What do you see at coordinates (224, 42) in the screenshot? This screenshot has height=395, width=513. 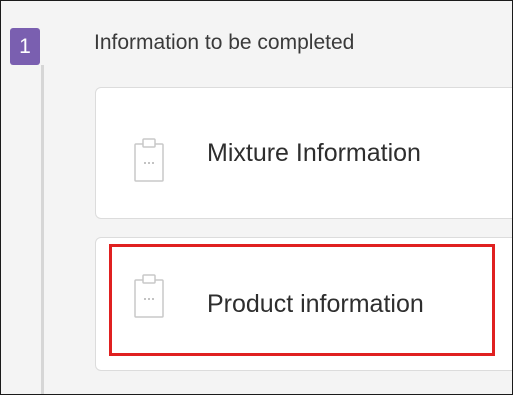 I see `section-title: Information to be completed` at bounding box center [224, 42].